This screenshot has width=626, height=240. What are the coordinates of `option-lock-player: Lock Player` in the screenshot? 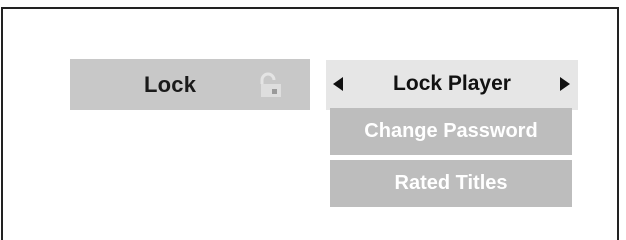 It's located at (452, 85).